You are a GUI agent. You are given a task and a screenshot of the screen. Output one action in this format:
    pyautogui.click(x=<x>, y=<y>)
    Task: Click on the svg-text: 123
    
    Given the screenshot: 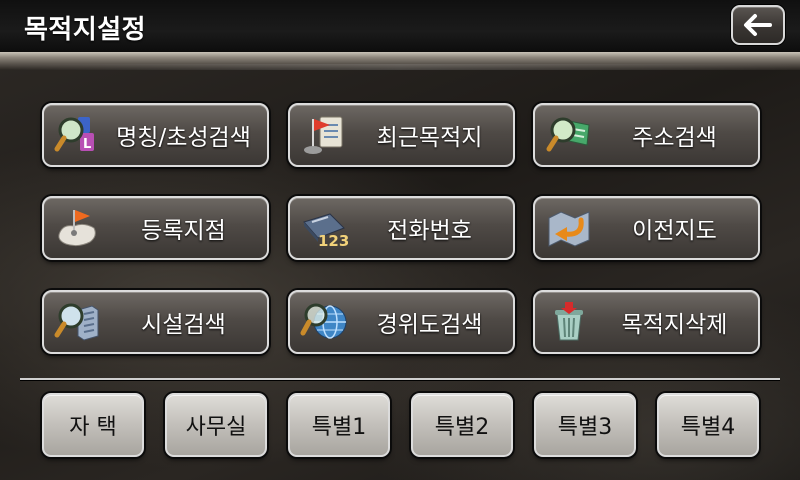 What is the action you would take?
    pyautogui.click(x=333, y=241)
    